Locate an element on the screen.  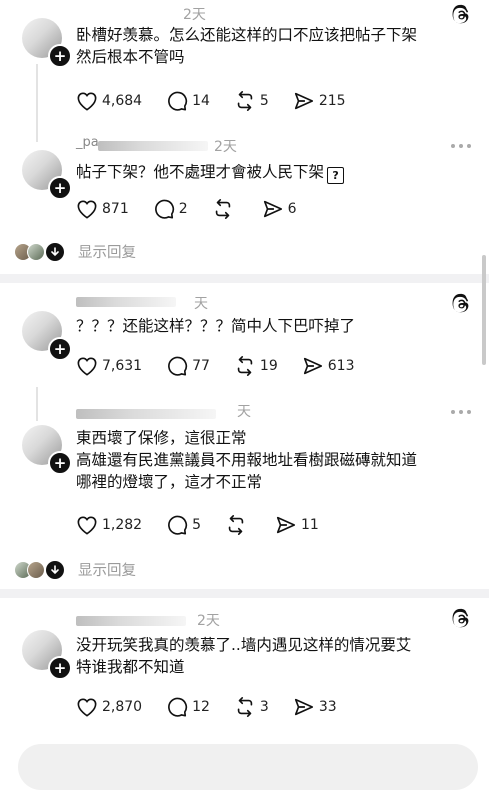
share-button: 613 is located at coordinates (328, 366).